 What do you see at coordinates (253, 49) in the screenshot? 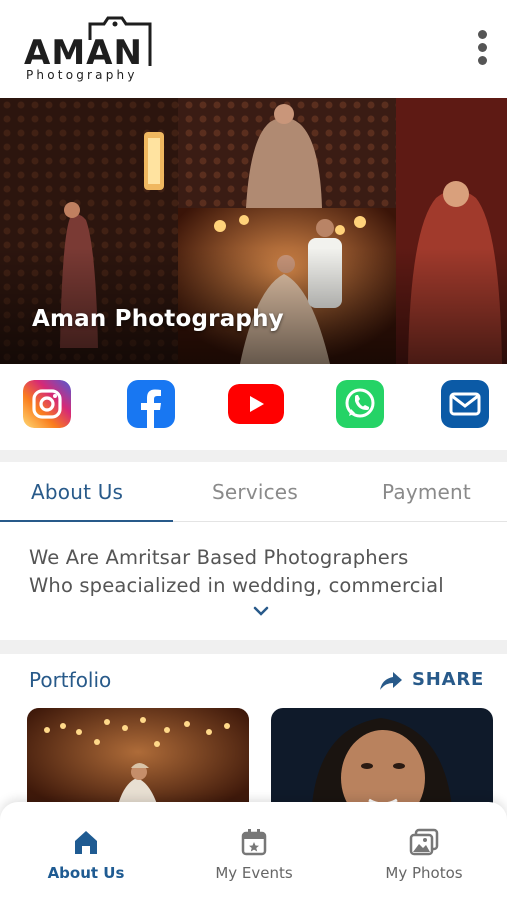
I see `app-header: AMAN Photography` at bounding box center [253, 49].